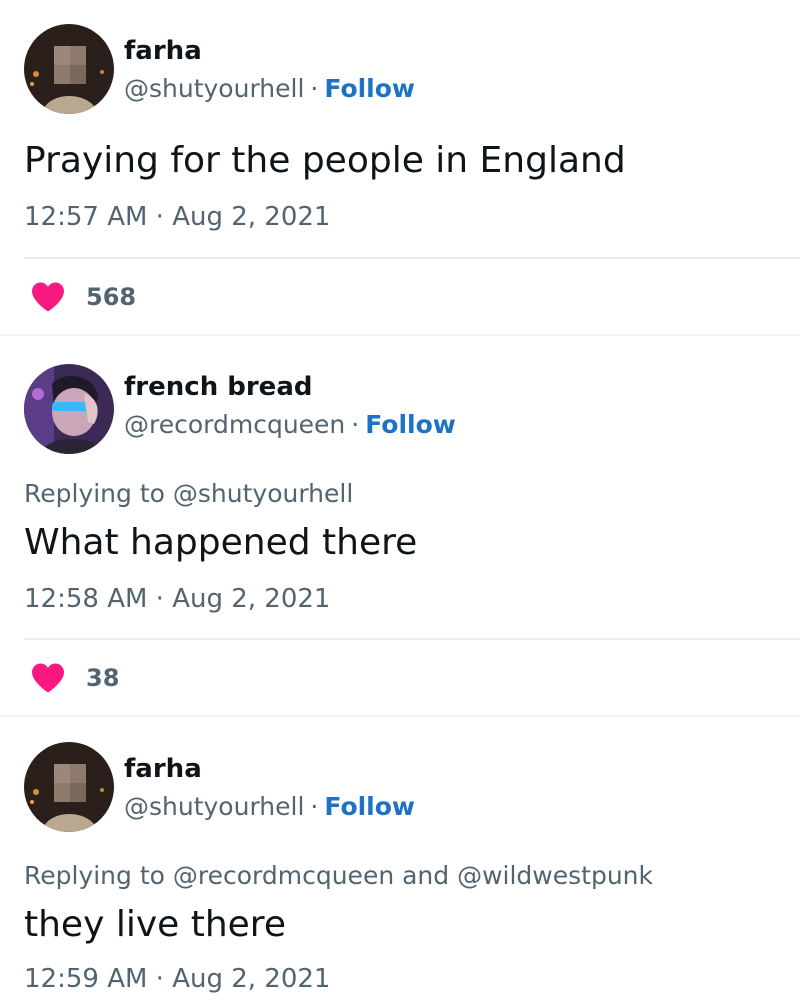 This screenshot has width=800, height=1000. What do you see at coordinates (155, 924) in the screenshot?
I see `tweet-text: they live there` at bounding box center [155, 924].